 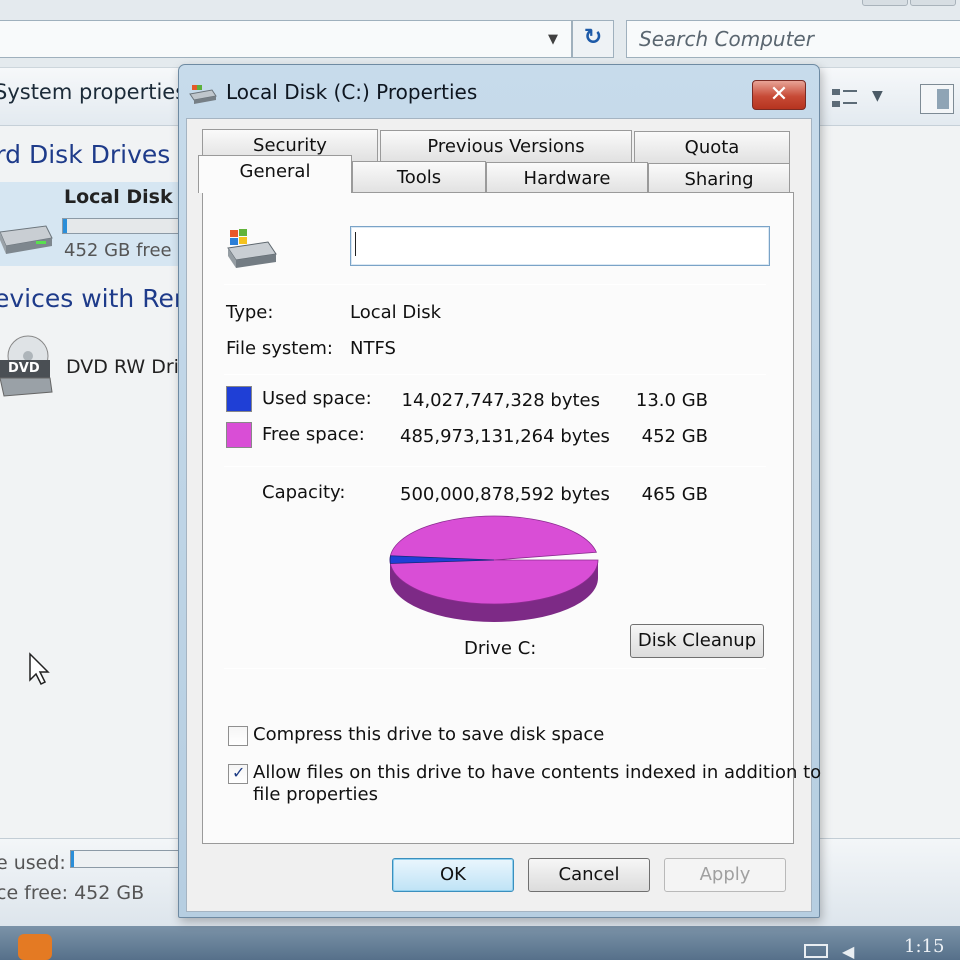 What do you see at coordinates (816, 951) in the screenshot?
I see `network-tray-icon` at bounding box center [816, 951].